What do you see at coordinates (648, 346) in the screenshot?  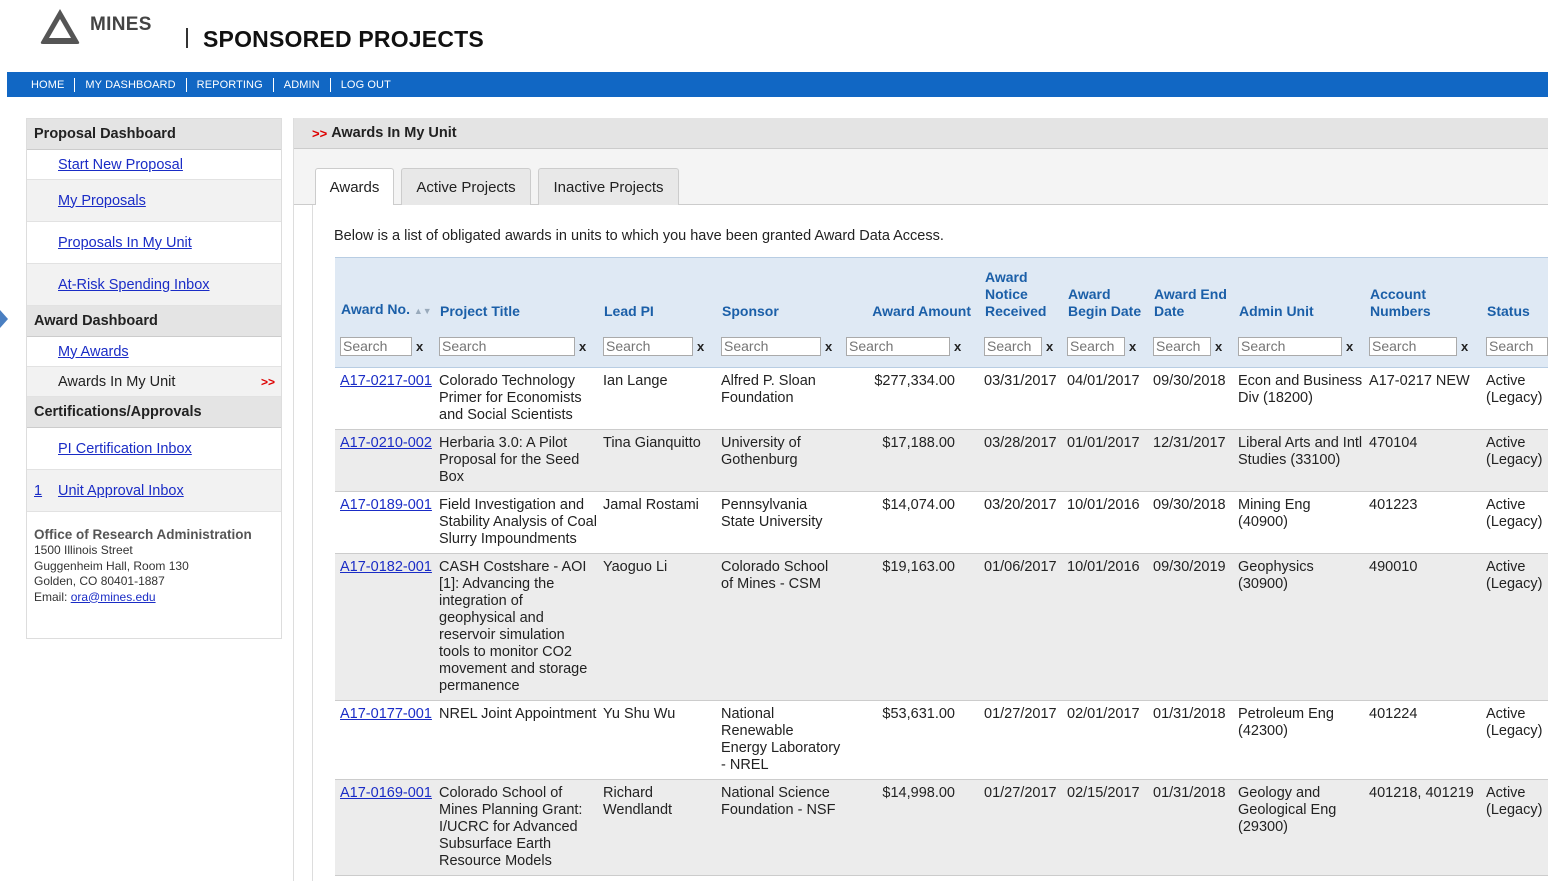 I see `filter-lead-pi` at bounding box center [648, 346].